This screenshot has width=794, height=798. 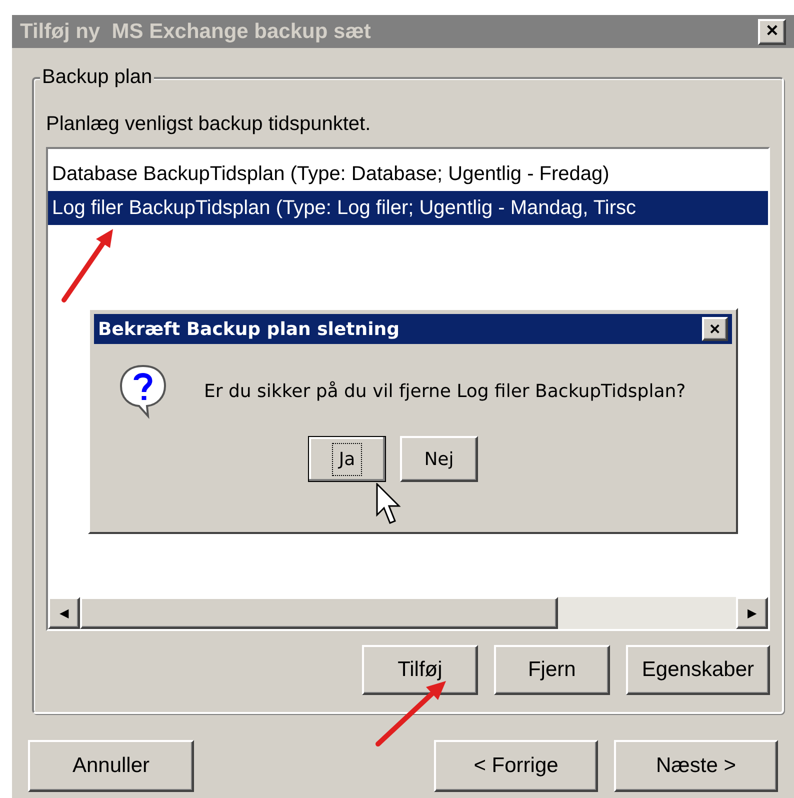 What do you see at coordinates (347, 459) in the screenshot?
I see `dialog-button: Ja` at bounding box center [347, 459].